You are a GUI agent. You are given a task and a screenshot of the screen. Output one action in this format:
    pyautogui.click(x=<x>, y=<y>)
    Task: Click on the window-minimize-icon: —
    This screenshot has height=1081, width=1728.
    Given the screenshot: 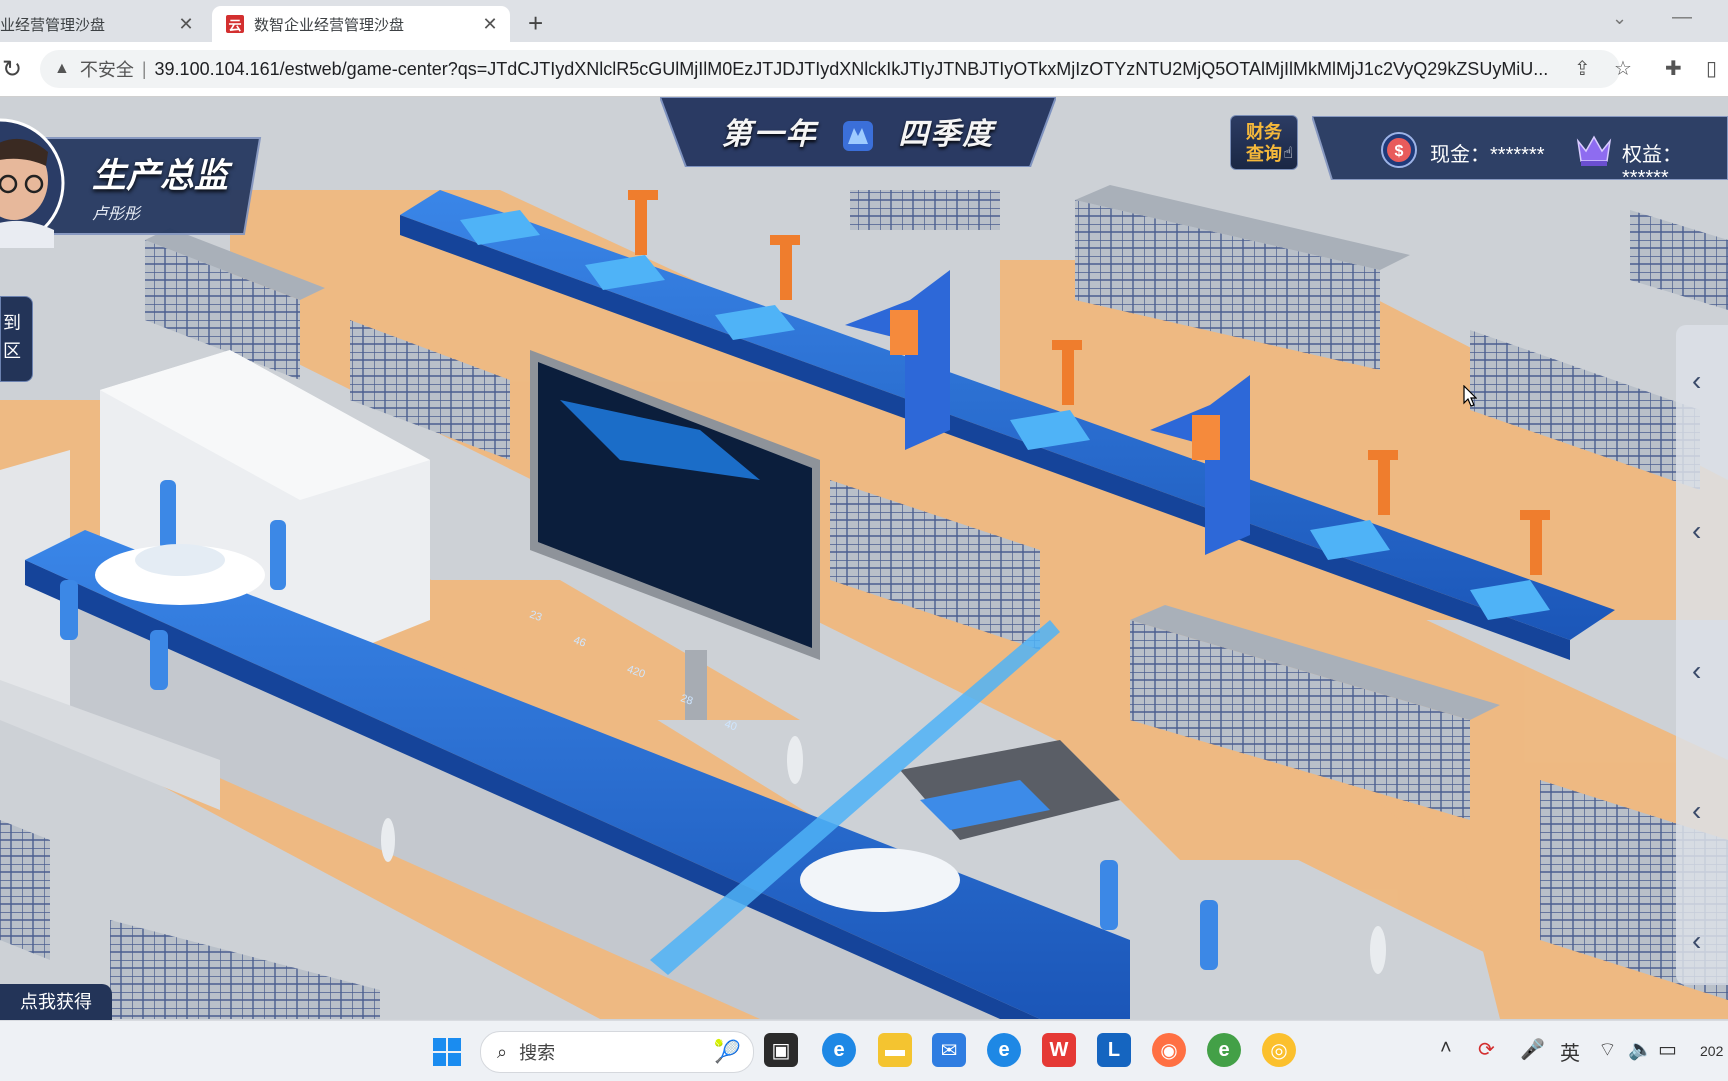 What is the action you would take?
    pyautogui.click(x=1682, y=17)
    